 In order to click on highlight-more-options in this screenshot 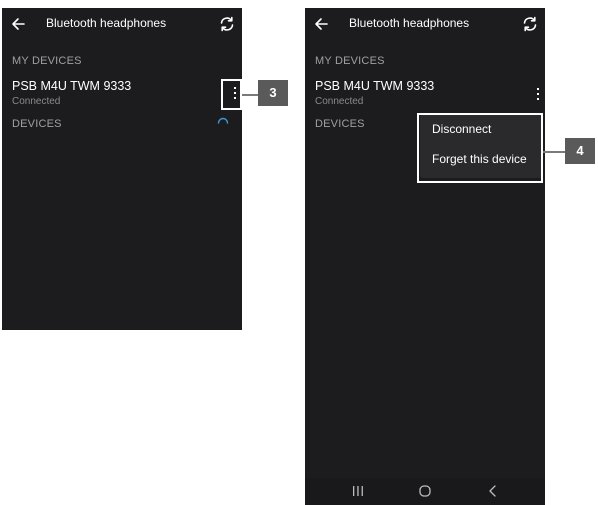, I will do `click(231, 94)`.